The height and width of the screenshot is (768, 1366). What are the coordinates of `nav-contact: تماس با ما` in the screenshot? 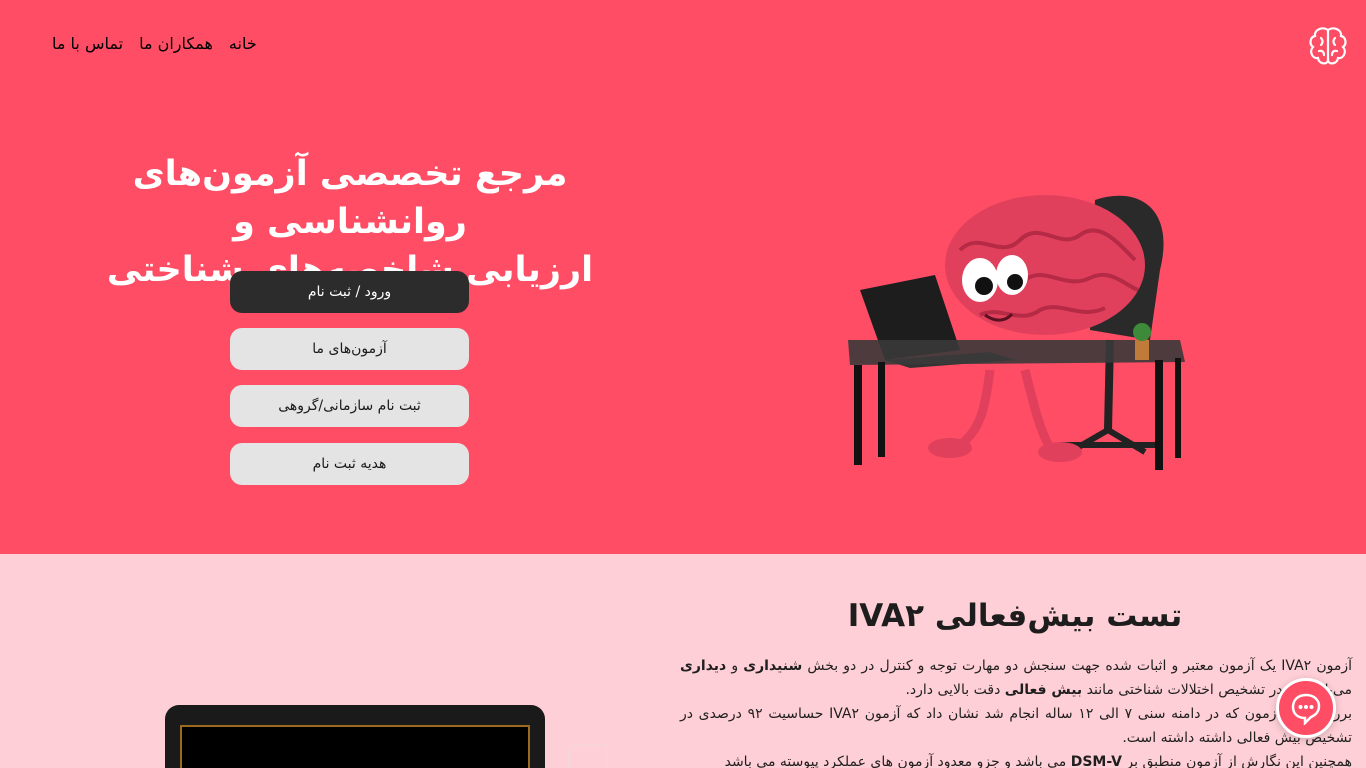 It's located at (87, 43).